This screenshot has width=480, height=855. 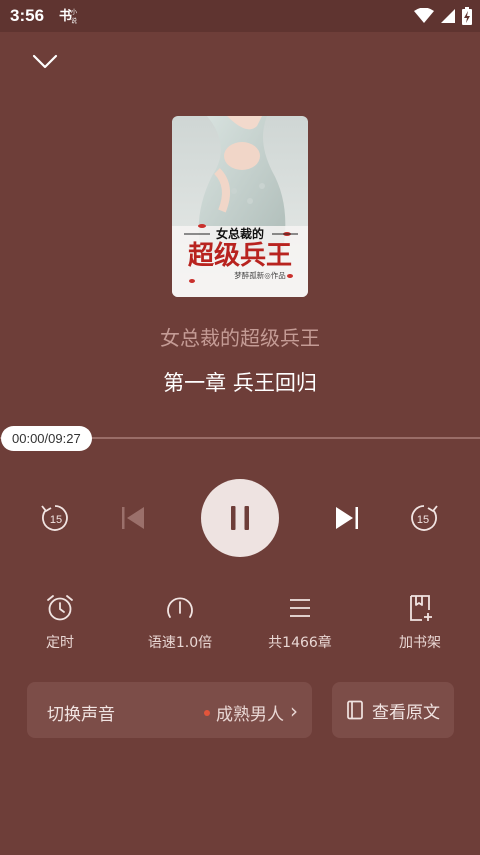 What do you see at coordinates (74, 21) in the screenshot?
I see `svg-text: 说` at bounding box center [74, 21].